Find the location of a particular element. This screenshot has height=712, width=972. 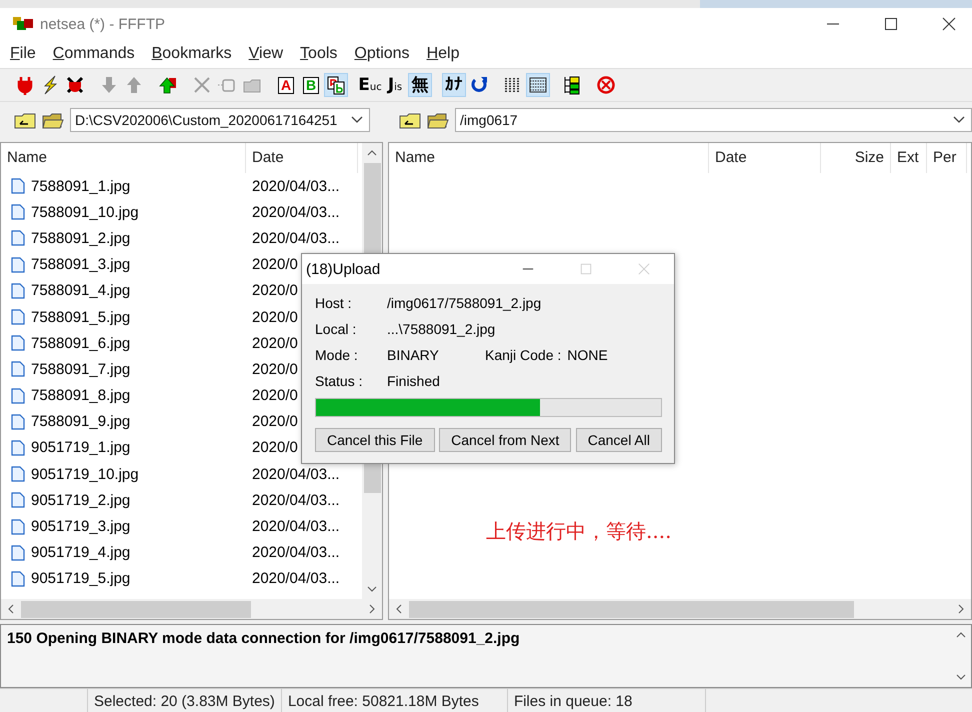

status-text: Local free: 50821.18M Bytes is located at coordinates (395, 700).